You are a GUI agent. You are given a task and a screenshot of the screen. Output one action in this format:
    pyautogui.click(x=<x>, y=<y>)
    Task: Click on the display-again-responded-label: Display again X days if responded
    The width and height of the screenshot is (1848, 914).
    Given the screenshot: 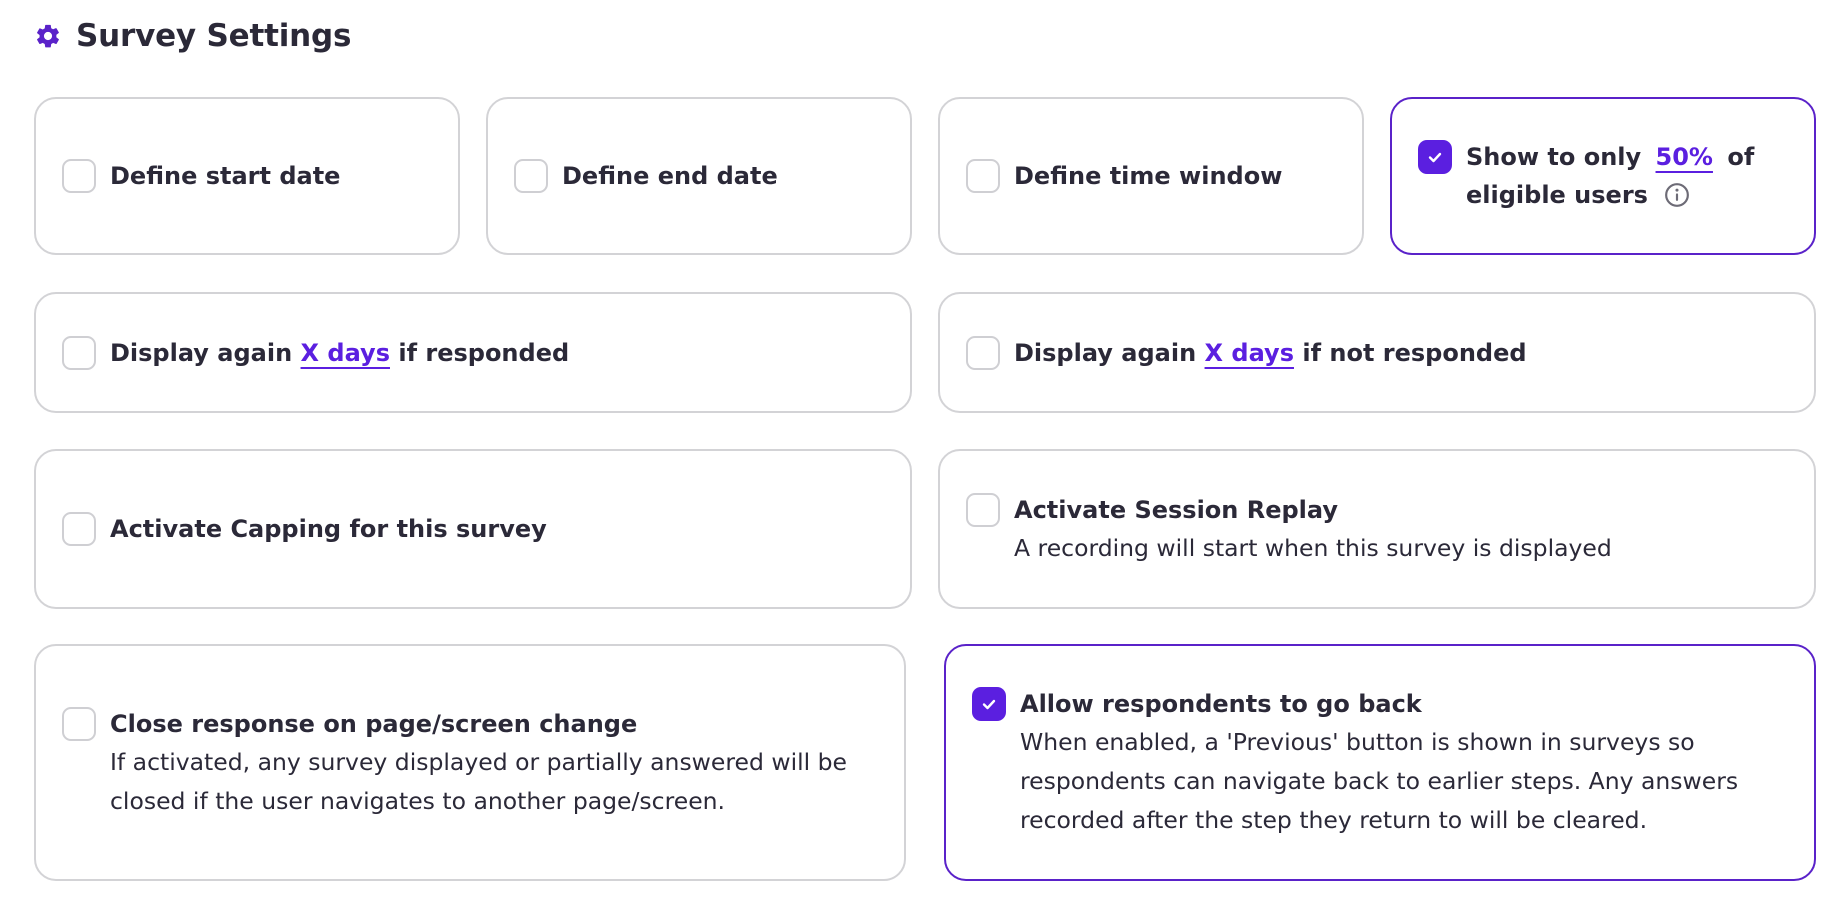 What is the action you would take?
    pyautogui.click(x=340, y=352)
    